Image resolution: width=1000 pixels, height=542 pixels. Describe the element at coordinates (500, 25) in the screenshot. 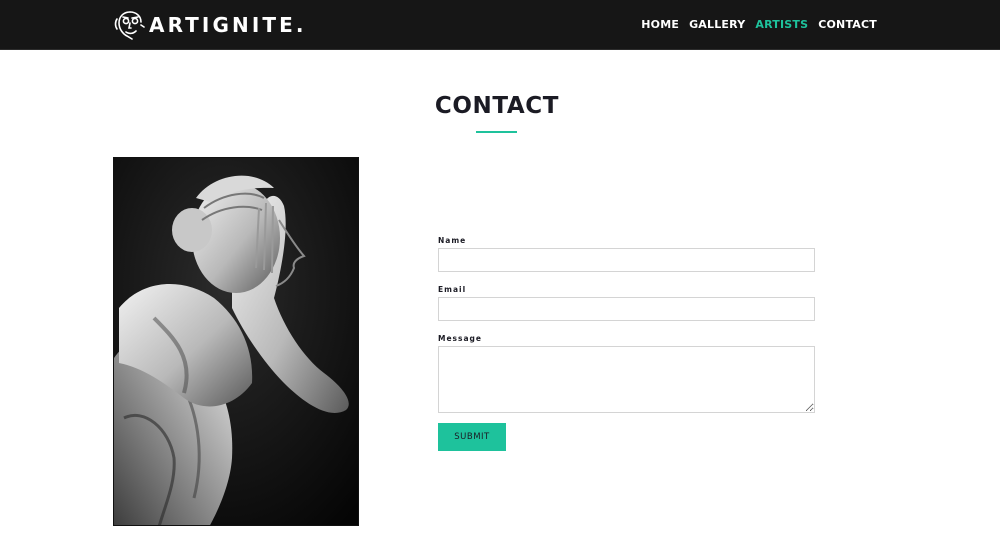

I see `top-navbar: ARTIGNITE. HOME GALLERY ARTISTS CONTACT` at that location.